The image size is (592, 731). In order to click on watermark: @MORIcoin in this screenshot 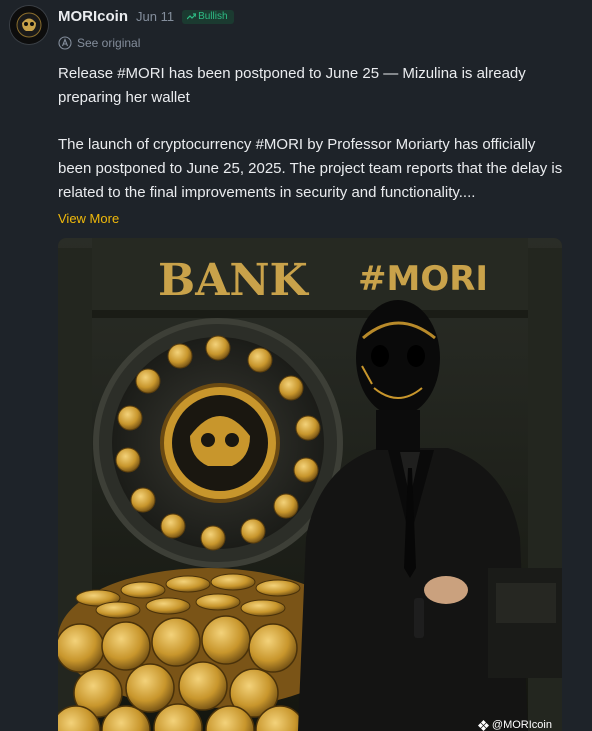, I will do `click(514, 725)`.